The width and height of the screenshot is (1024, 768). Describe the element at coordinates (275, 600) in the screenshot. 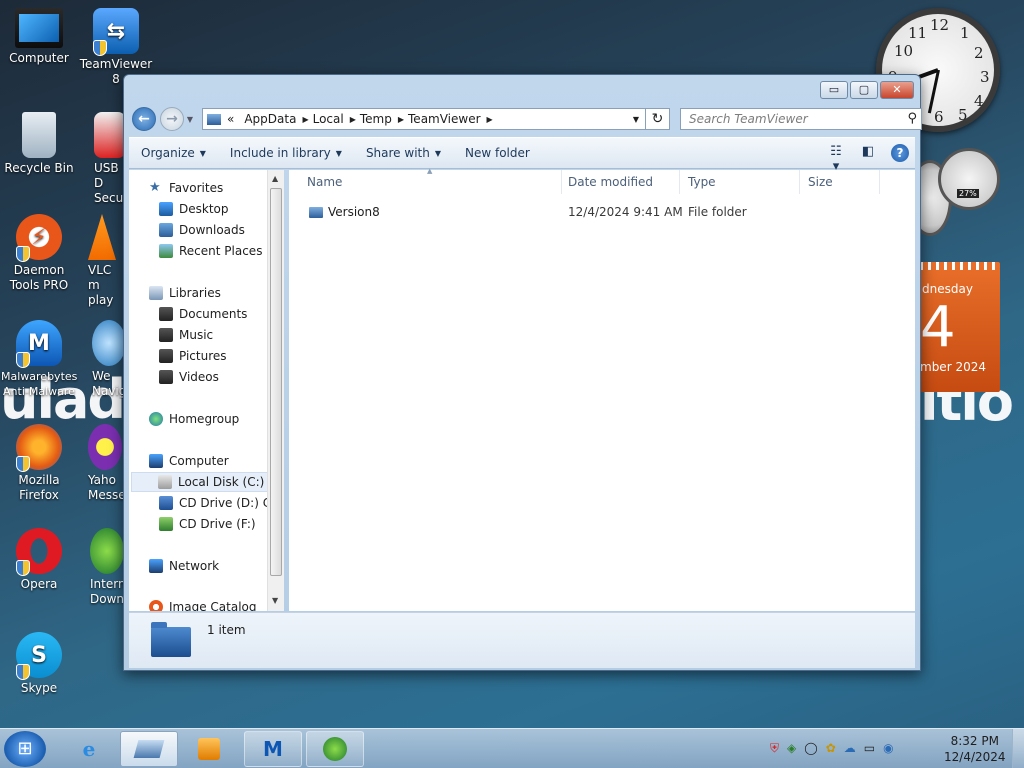

I see `scroll-down-icon: ▼` at that location.